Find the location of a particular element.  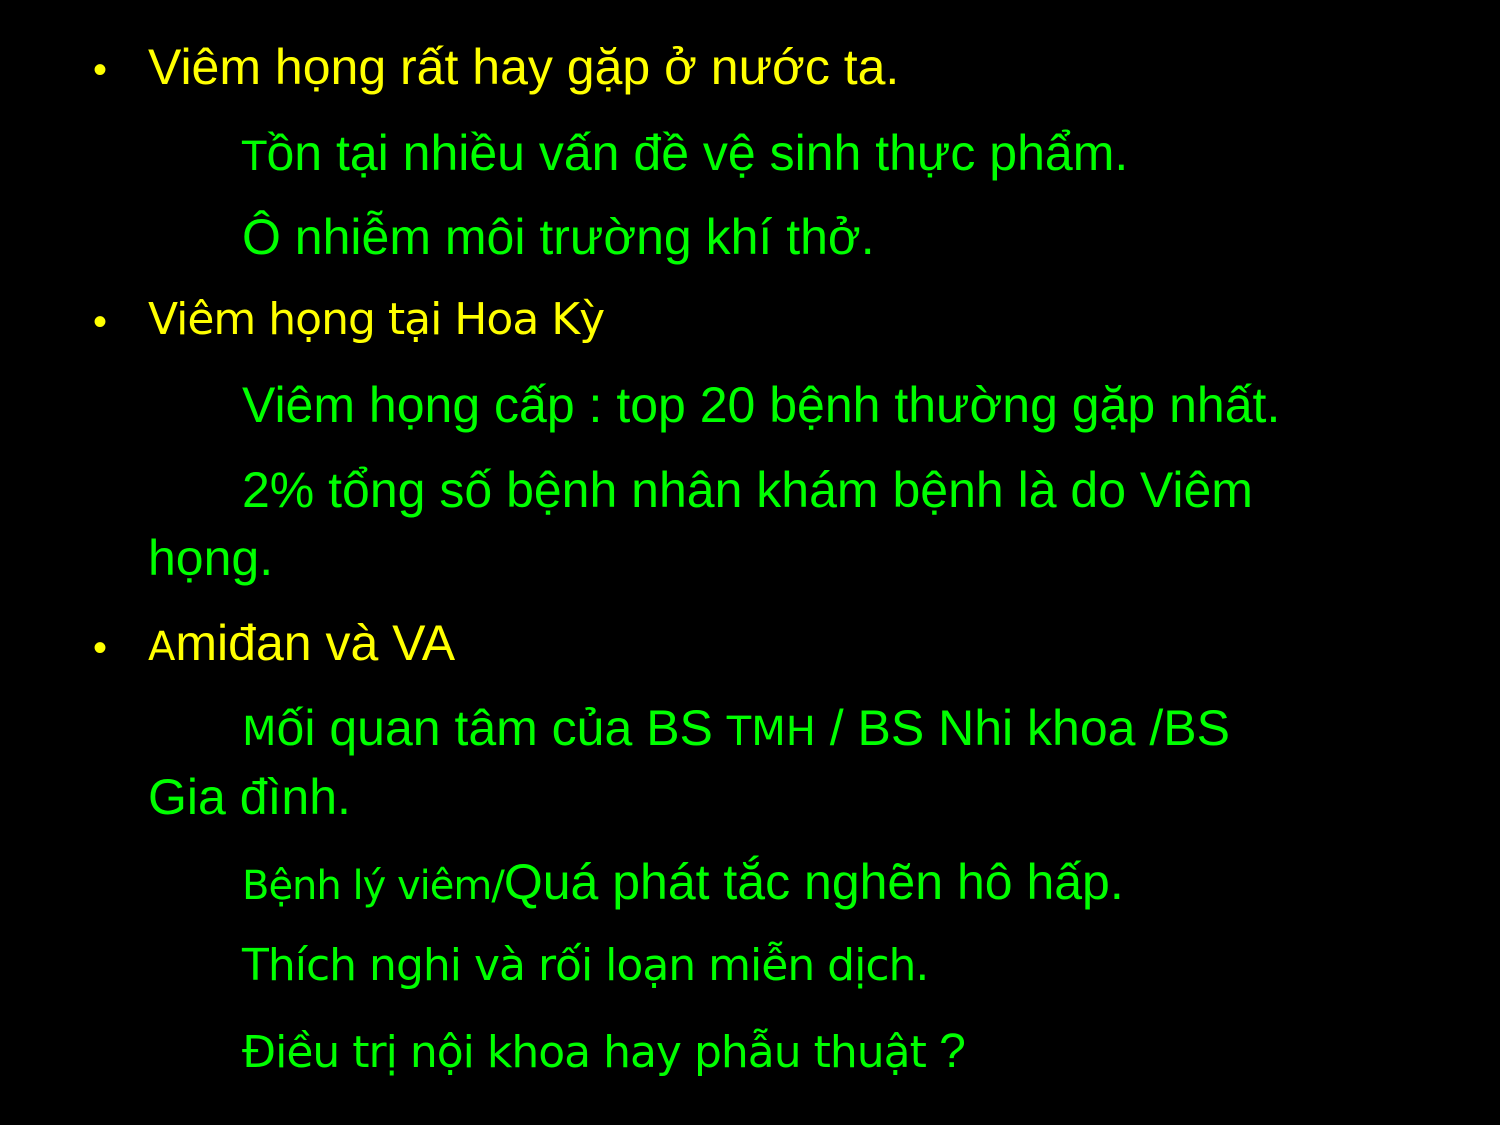

item-3-3: Thích nghi và rối loạn miễn dịch. is located at coordinates (585, 966).